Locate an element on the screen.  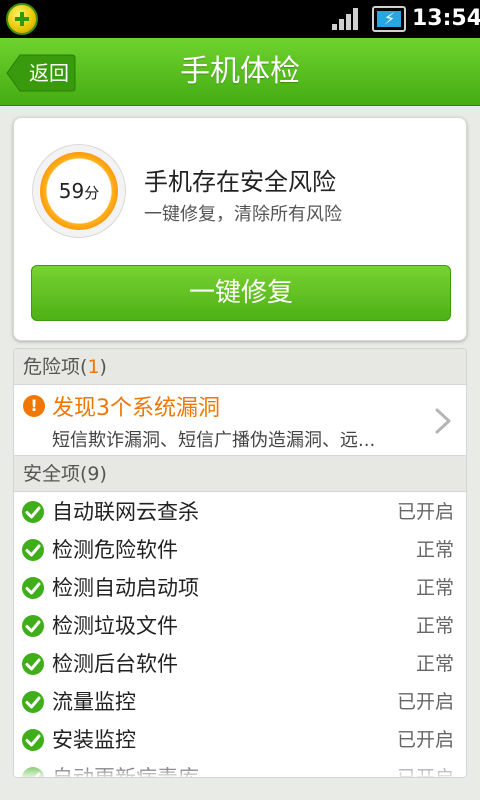
safe-item-row: 检测垃圾文件 正常 is located at coordinates (240, 626).